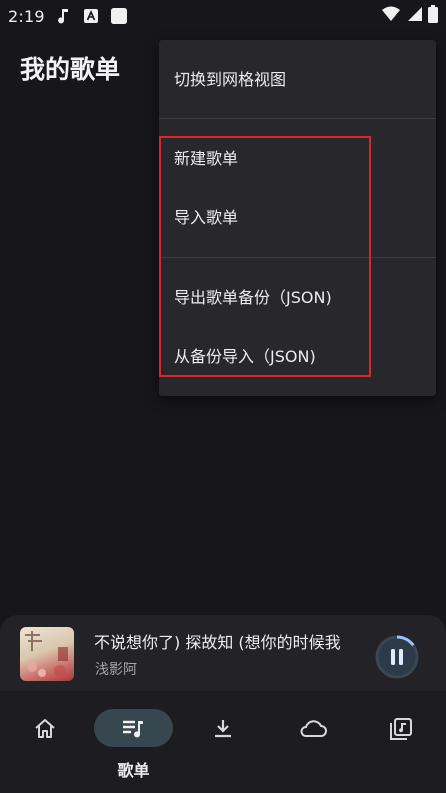 Image resolution: width=446 pixels, height=793 pixels. Describe the element at coordinates (299, 80) in the screenshot. I see `menu-item-switch-grid-view: 切换到网格视图` at that location.